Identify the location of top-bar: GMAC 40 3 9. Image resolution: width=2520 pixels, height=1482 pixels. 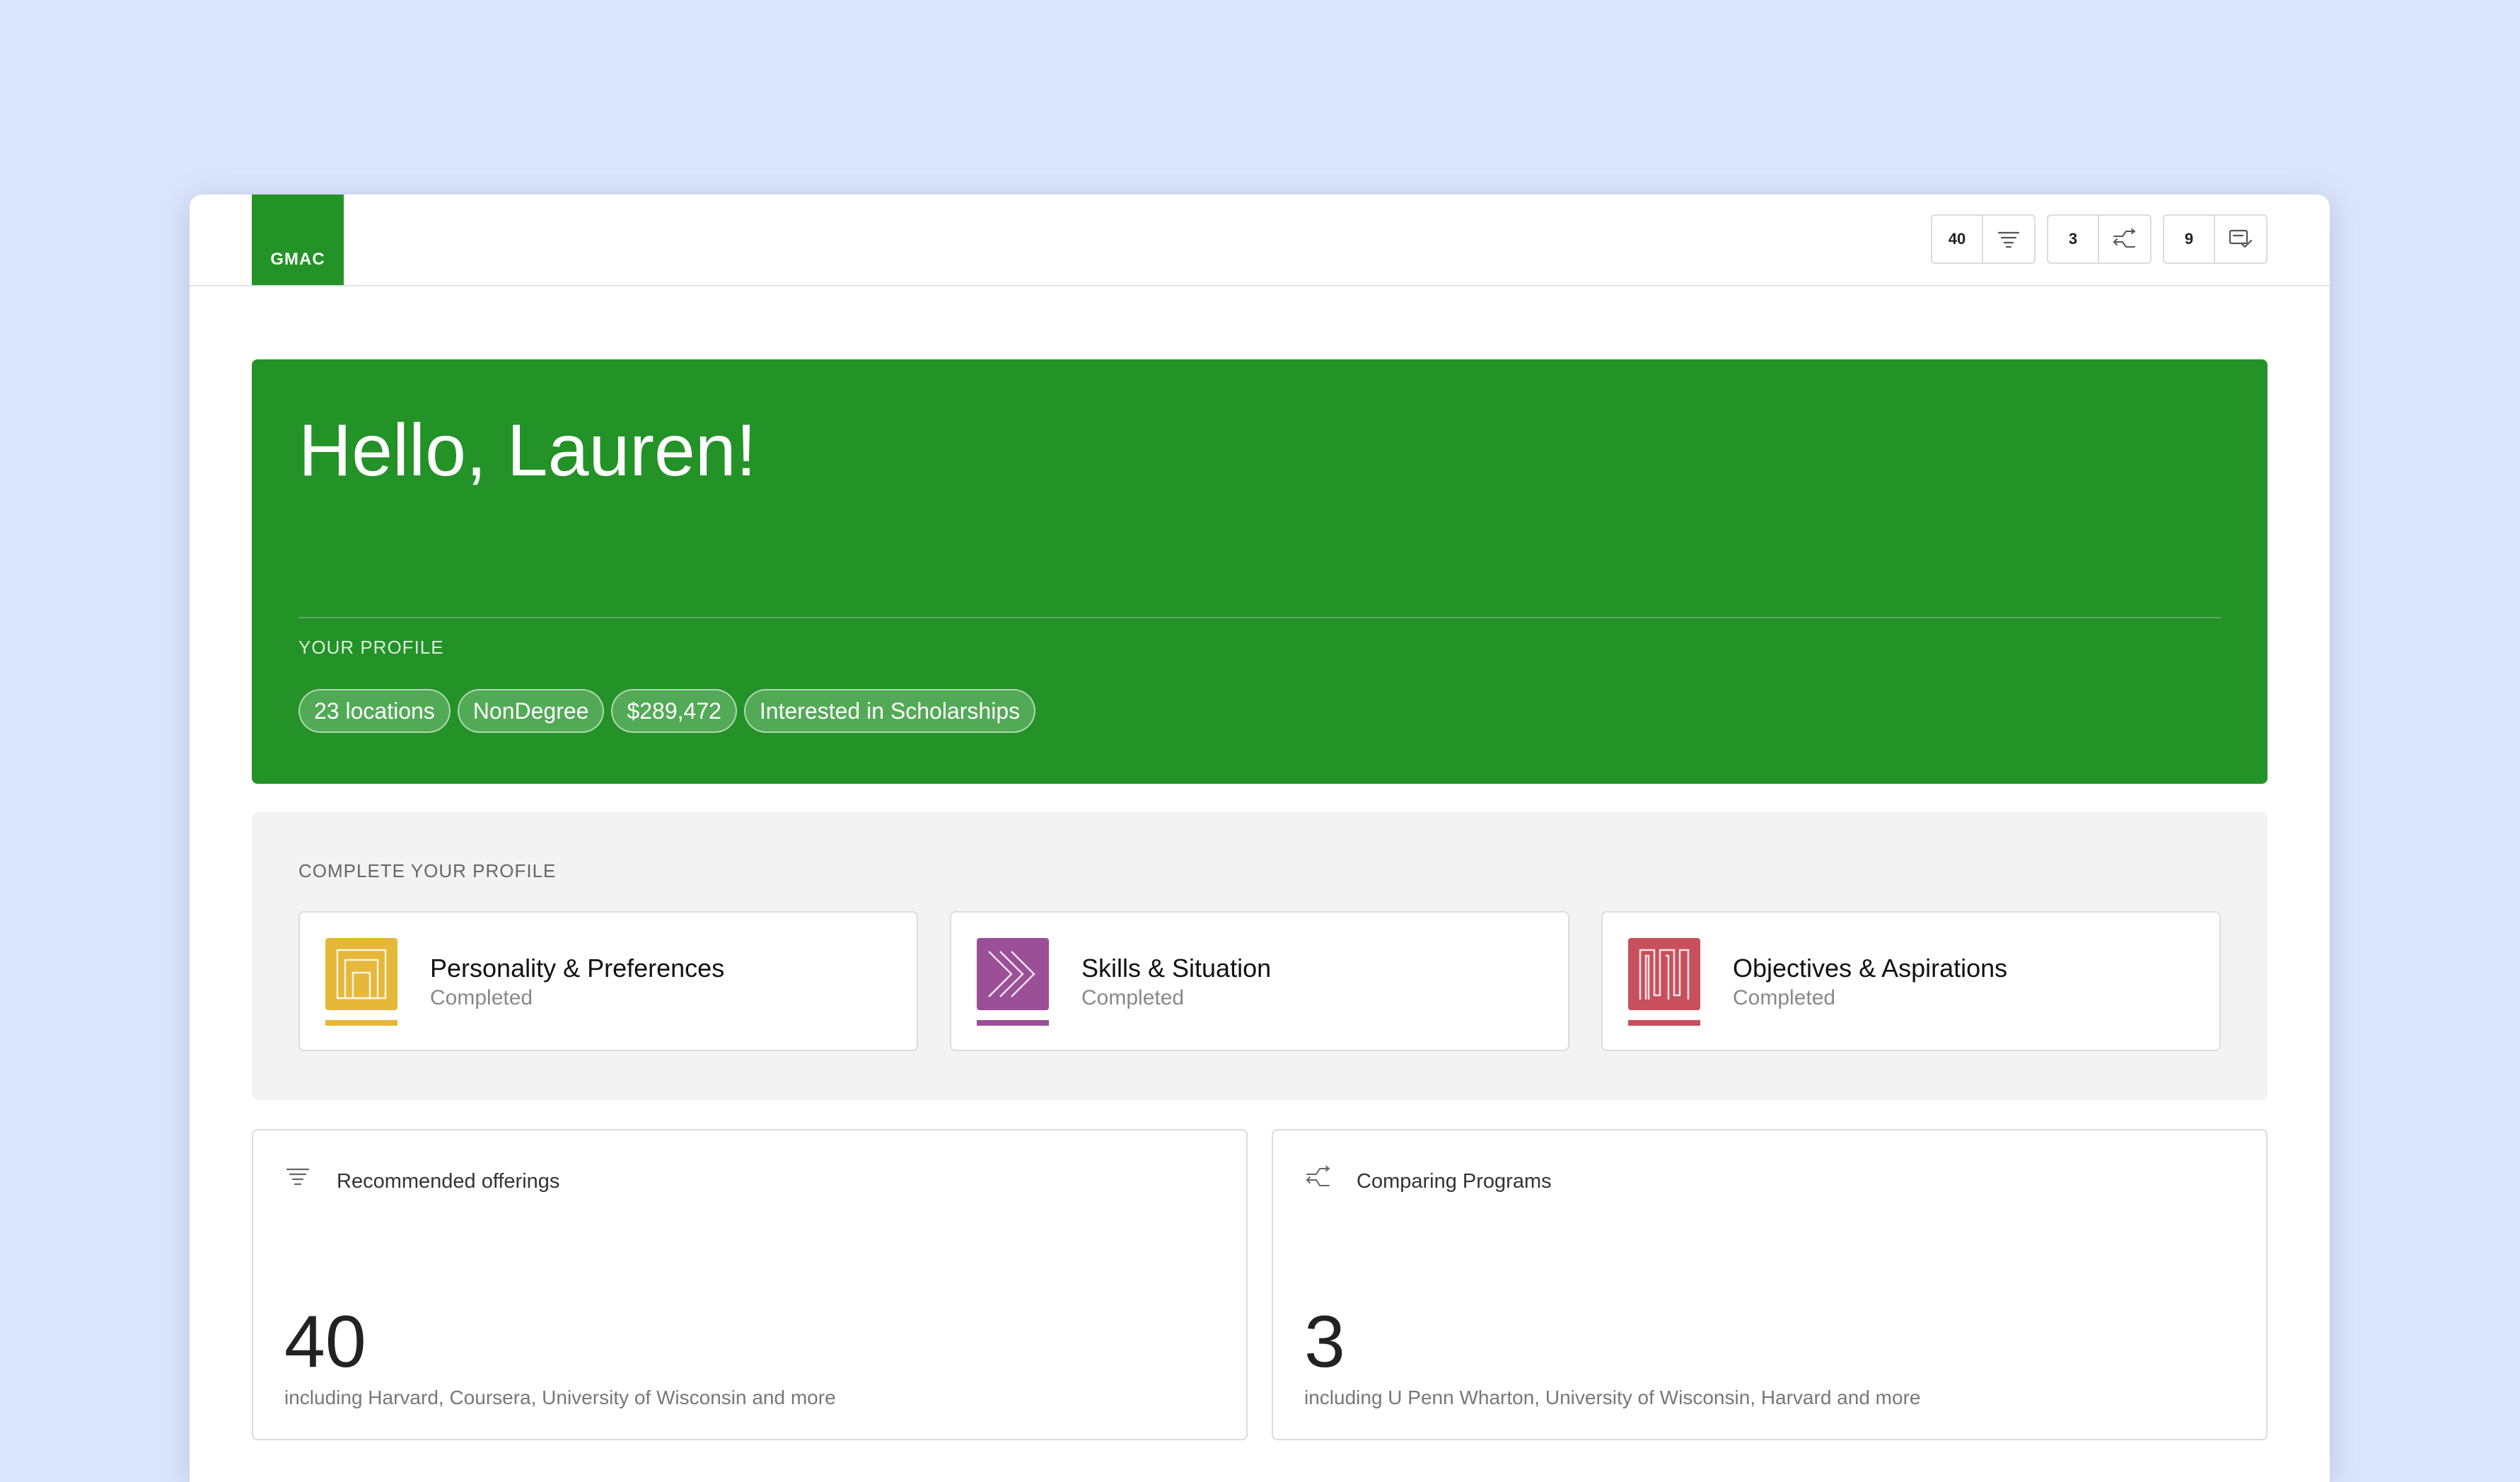
(1260, 241).